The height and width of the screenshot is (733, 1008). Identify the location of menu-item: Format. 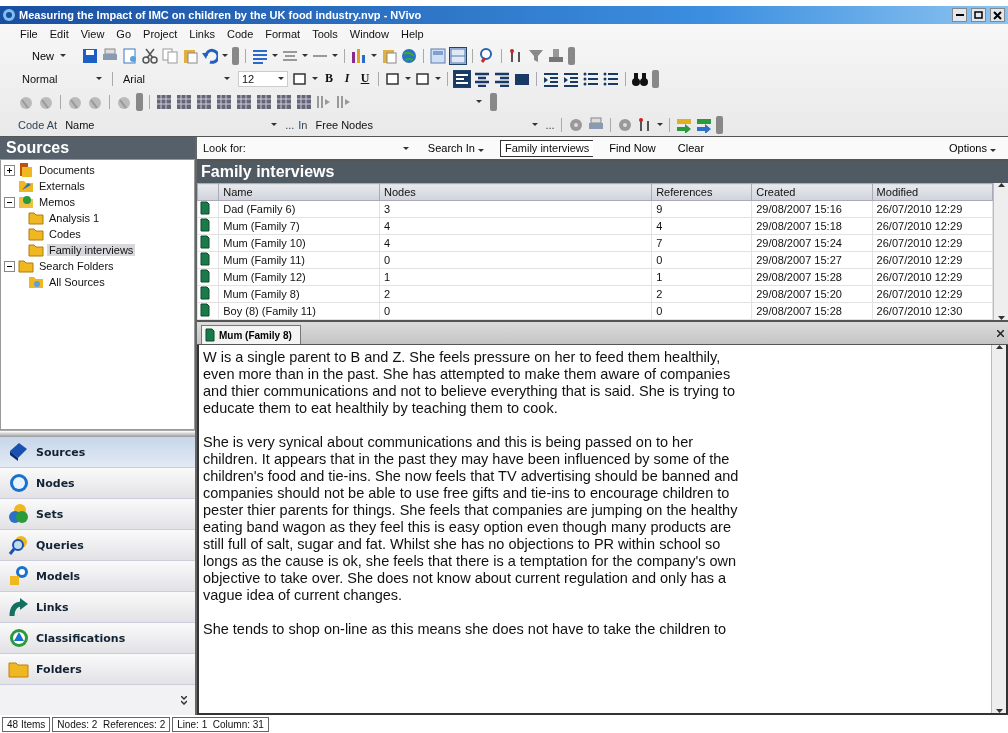
(283, 34).